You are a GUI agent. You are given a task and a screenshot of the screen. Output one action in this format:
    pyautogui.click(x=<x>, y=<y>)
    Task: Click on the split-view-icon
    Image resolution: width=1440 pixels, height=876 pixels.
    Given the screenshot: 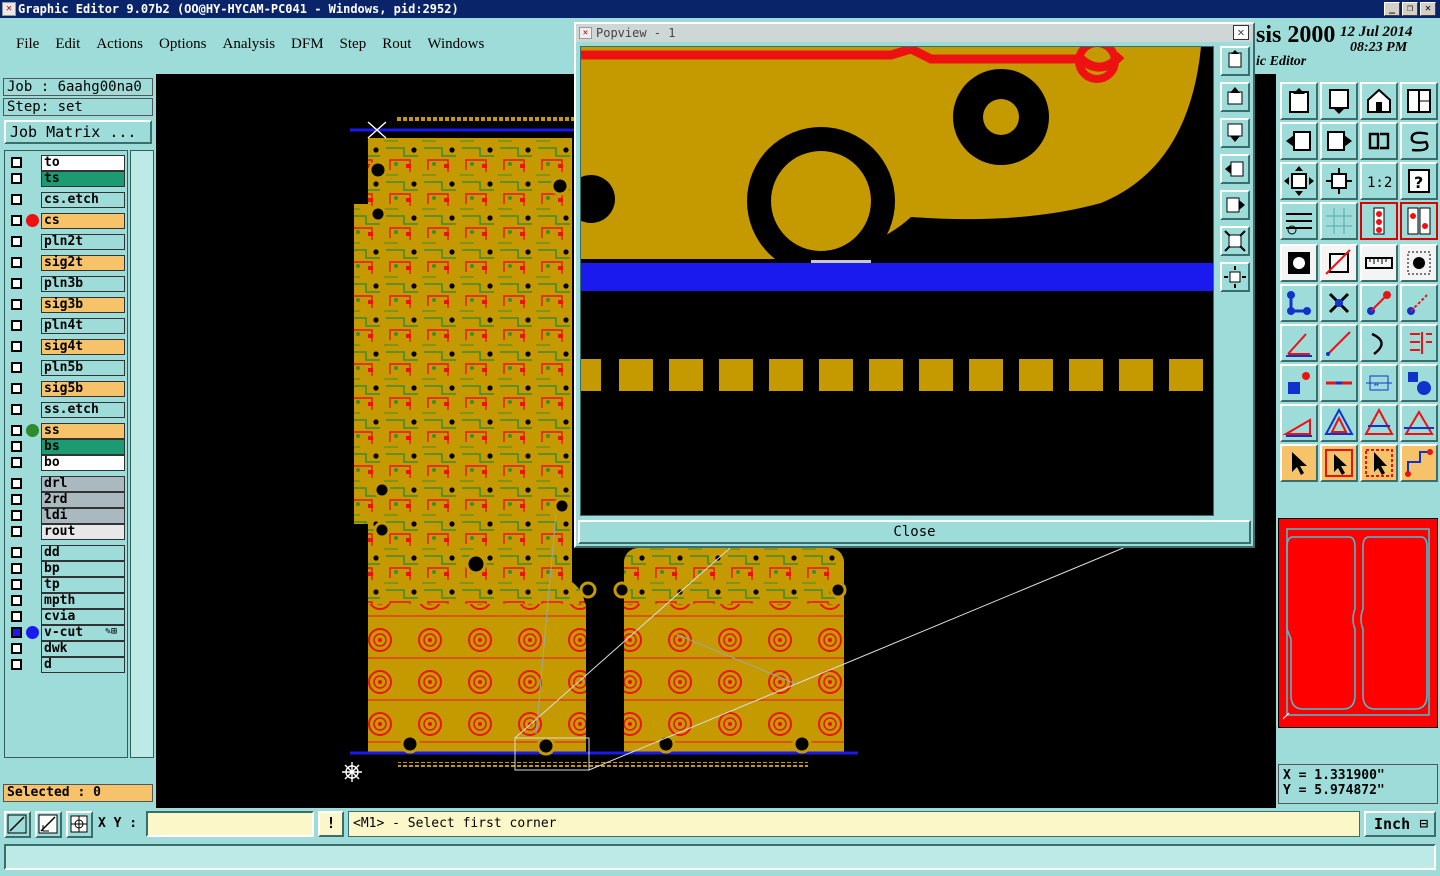 What is the action you would take?
    pyautogui.click(x=1419, y=101)
    